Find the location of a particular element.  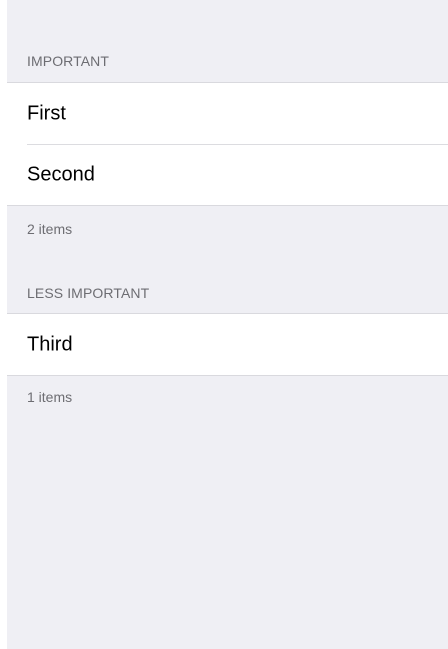

list-item-first: First is located at coordinates (227, 113).